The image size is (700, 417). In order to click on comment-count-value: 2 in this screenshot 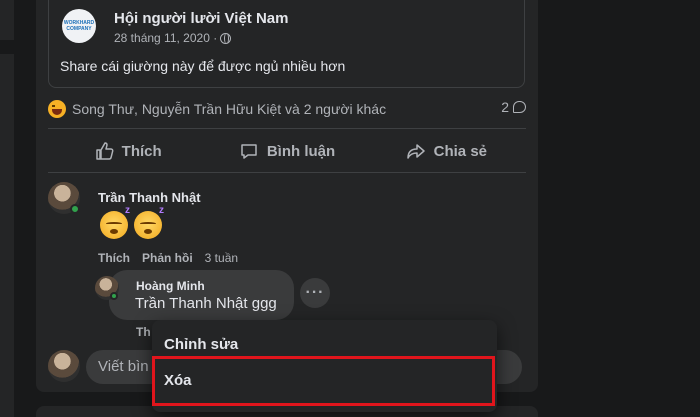, I will do `click(505, 107)`.